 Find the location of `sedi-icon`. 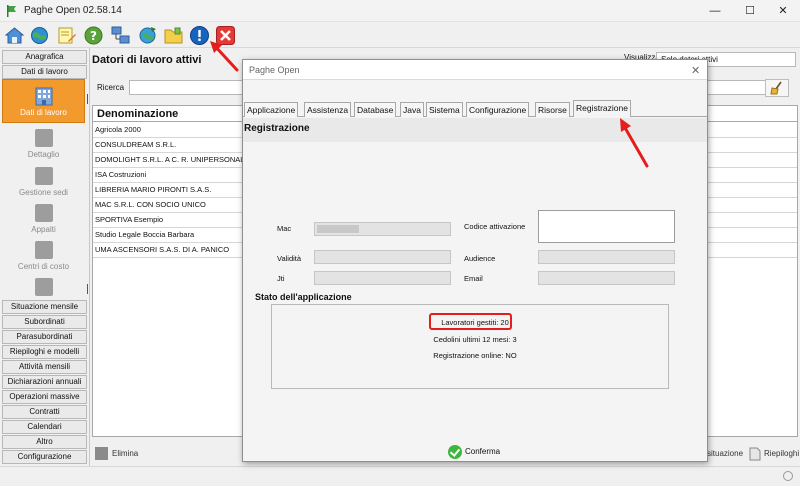

sedi-icon is located at coordinates (43, 176).